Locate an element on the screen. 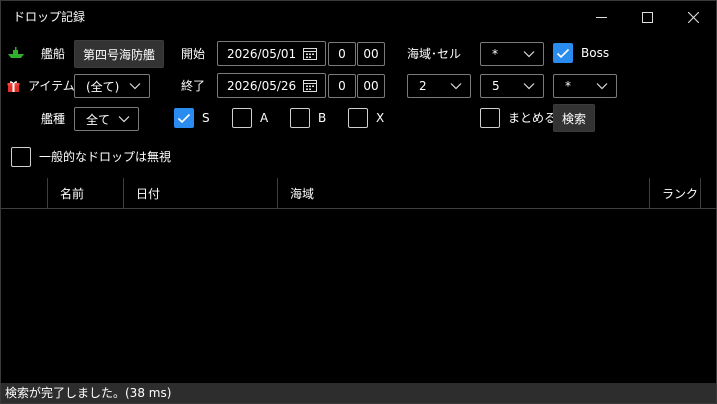 The height and width of the screenshot is (404, 717). rank-b-label: B is located at coordinates (322, 118).